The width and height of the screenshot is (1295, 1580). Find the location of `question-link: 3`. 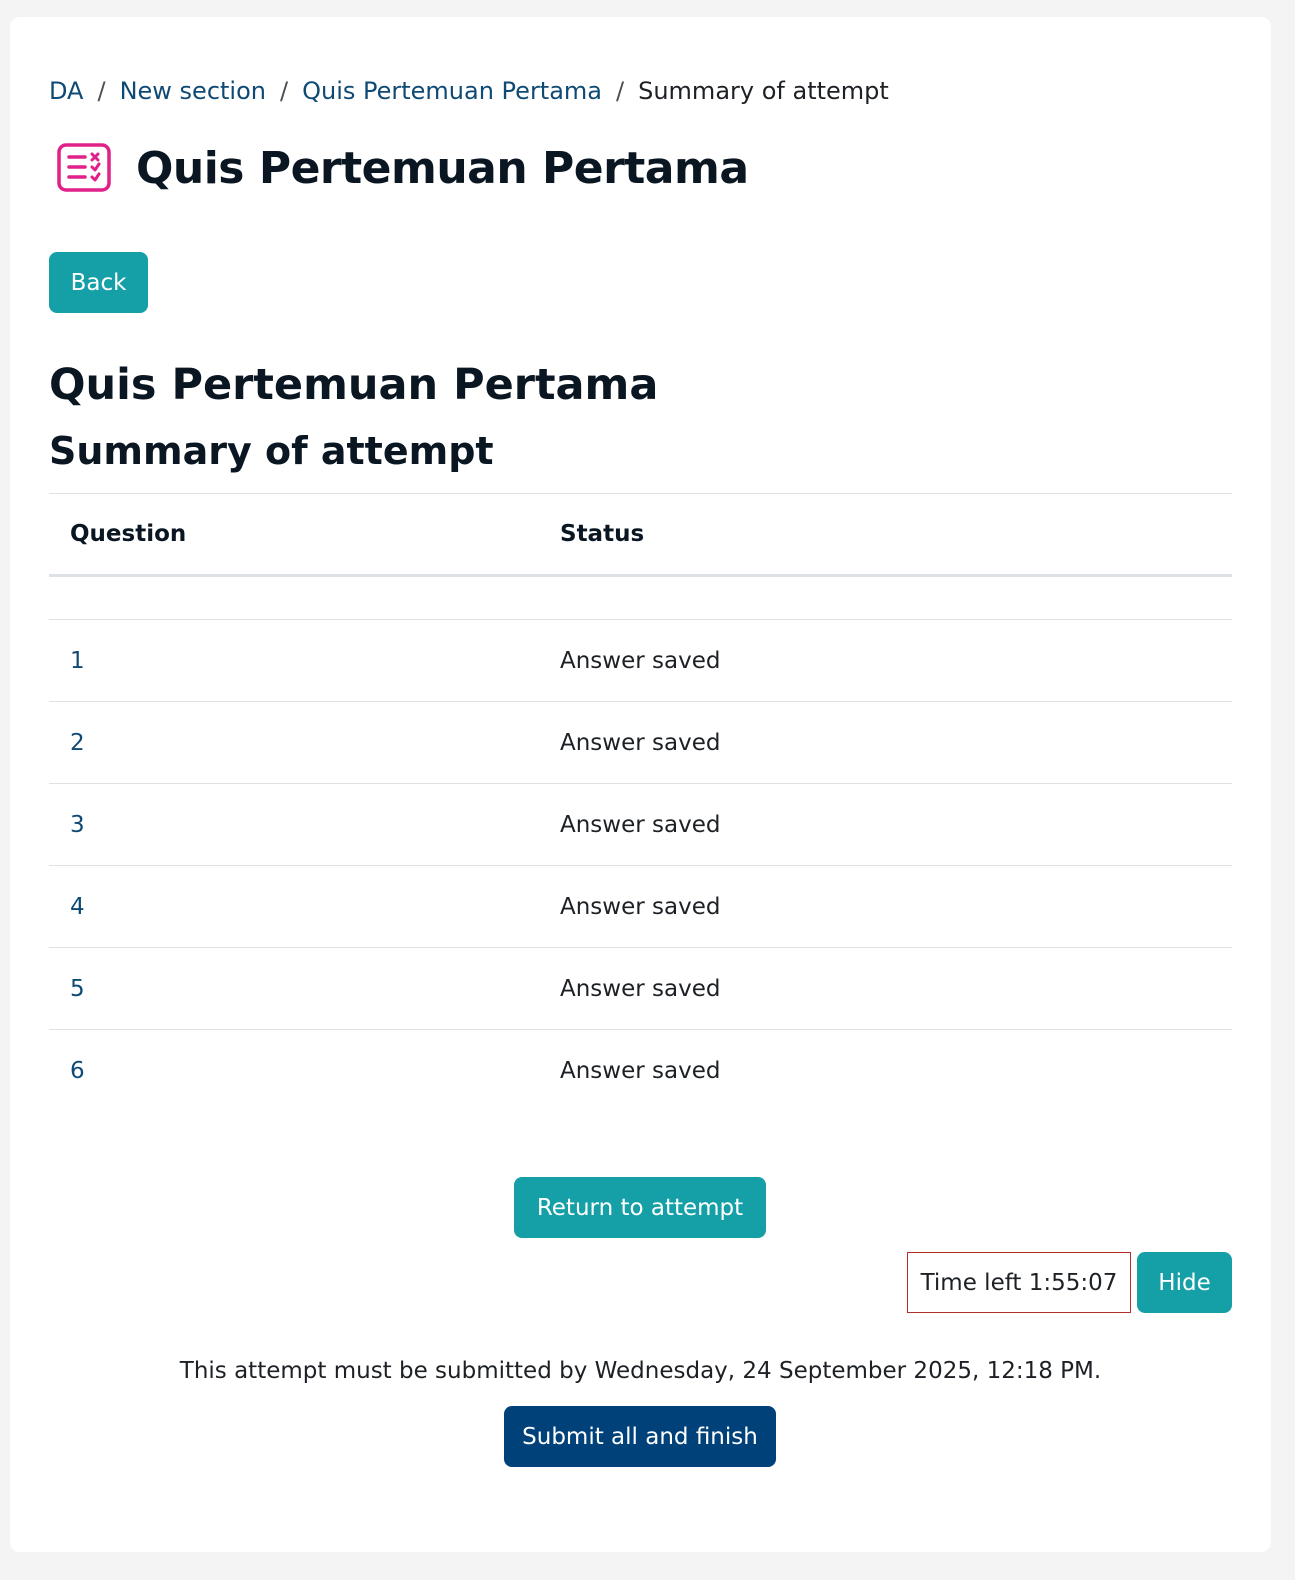

question-link: 3 is located at coordinates (77, 825).